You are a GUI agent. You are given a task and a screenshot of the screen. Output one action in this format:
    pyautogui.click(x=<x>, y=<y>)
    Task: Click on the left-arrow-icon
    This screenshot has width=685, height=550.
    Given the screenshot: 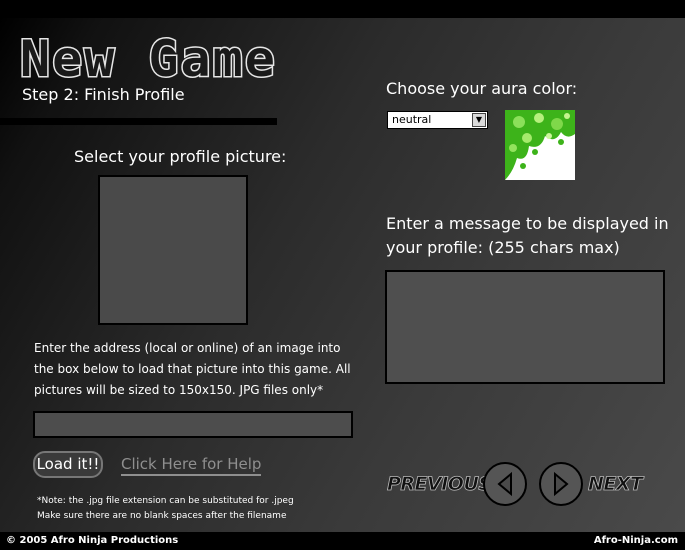 What is the action you would take?
    pyautogui.click(x=504, y=484)
    